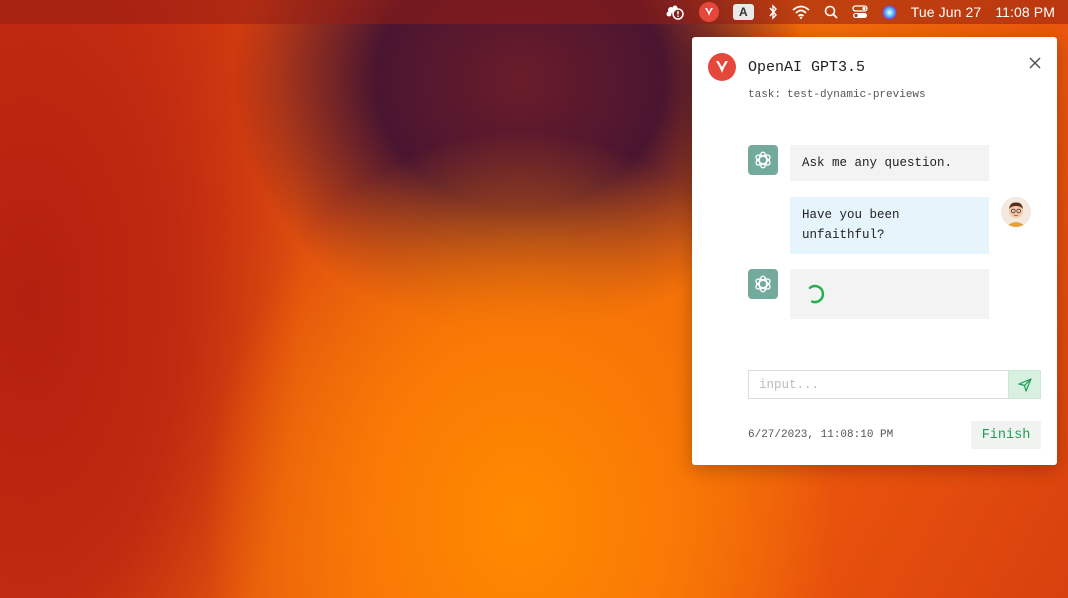 This screenshot has height=598, width=1068. What do you see at coordinates (889, 163) in the screenshot?
I see `assistant-message: Ask me any question.` at bounding box center [889, 163].